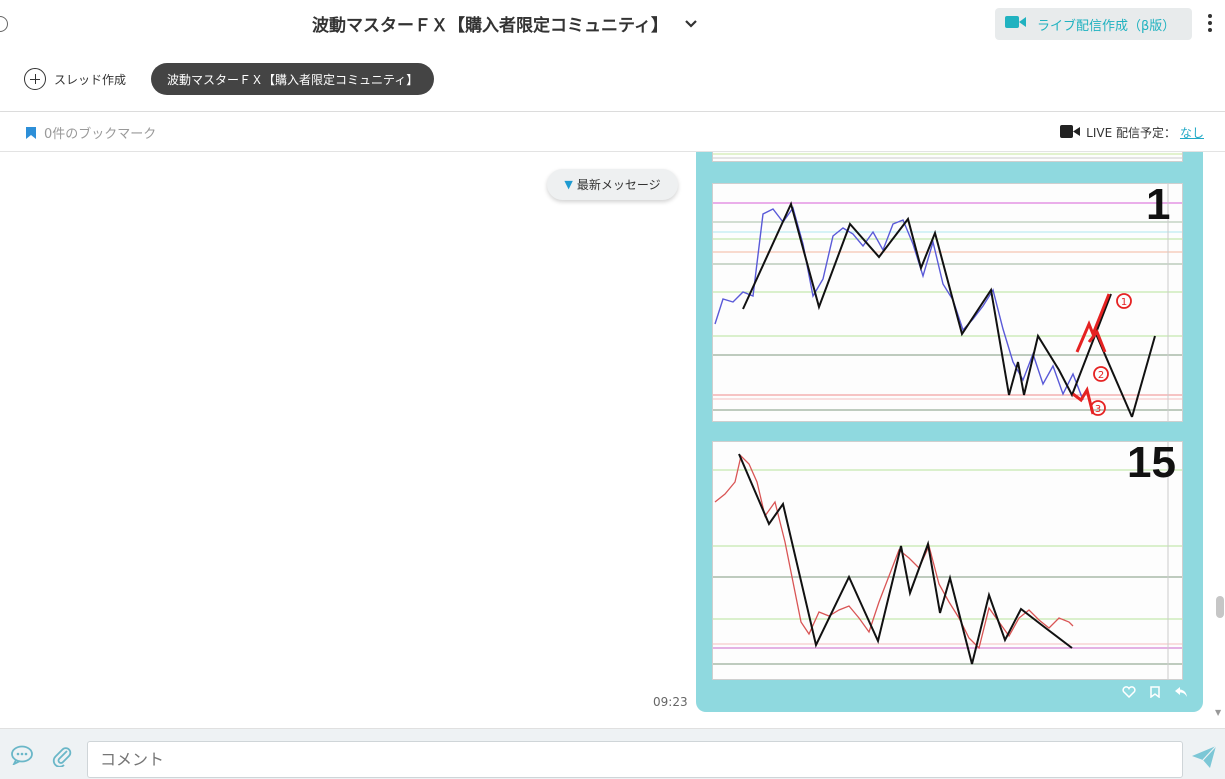 This screenshot has height=779, width=1225. What do you see at coordinates (618, 185) in the screenshot?
I see `latest-messages-label: 最新メッセージ` at bounding box center [618, 185].